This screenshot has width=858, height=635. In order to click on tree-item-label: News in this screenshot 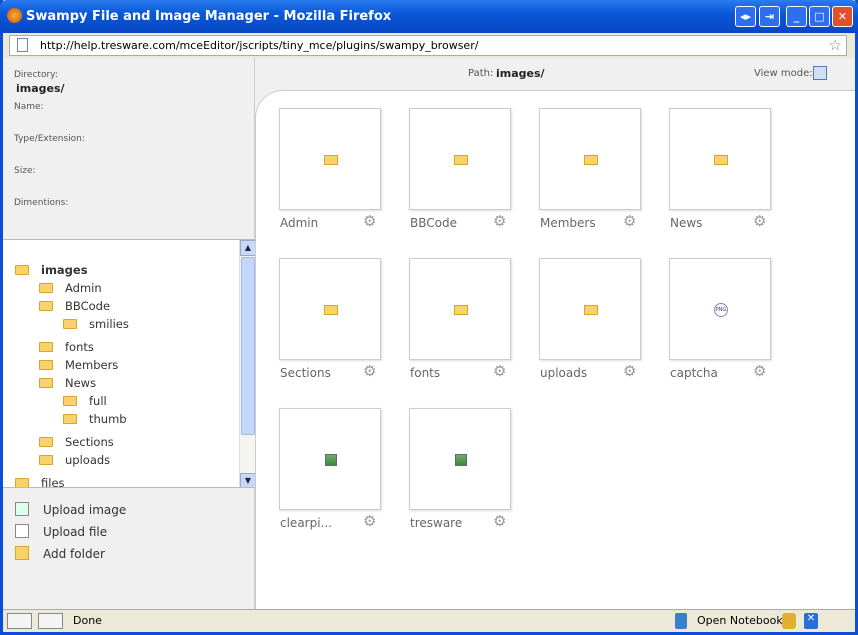, I will do `click(81, 383)`.